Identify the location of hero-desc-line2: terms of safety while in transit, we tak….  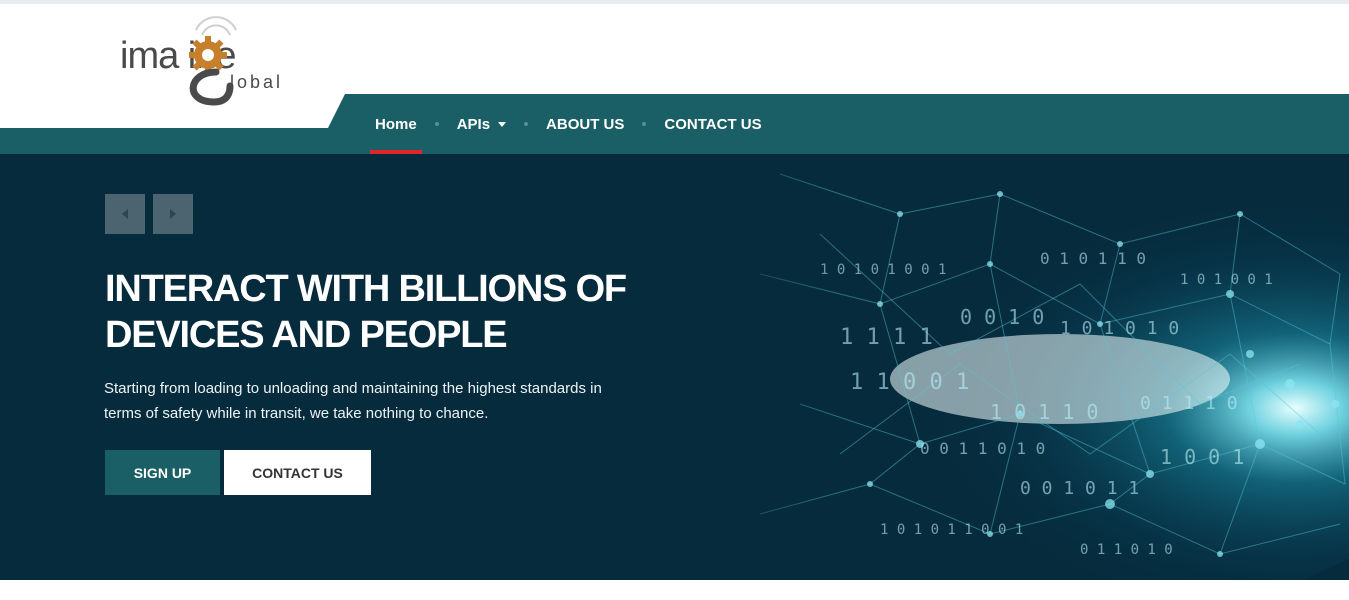
(296, 413).